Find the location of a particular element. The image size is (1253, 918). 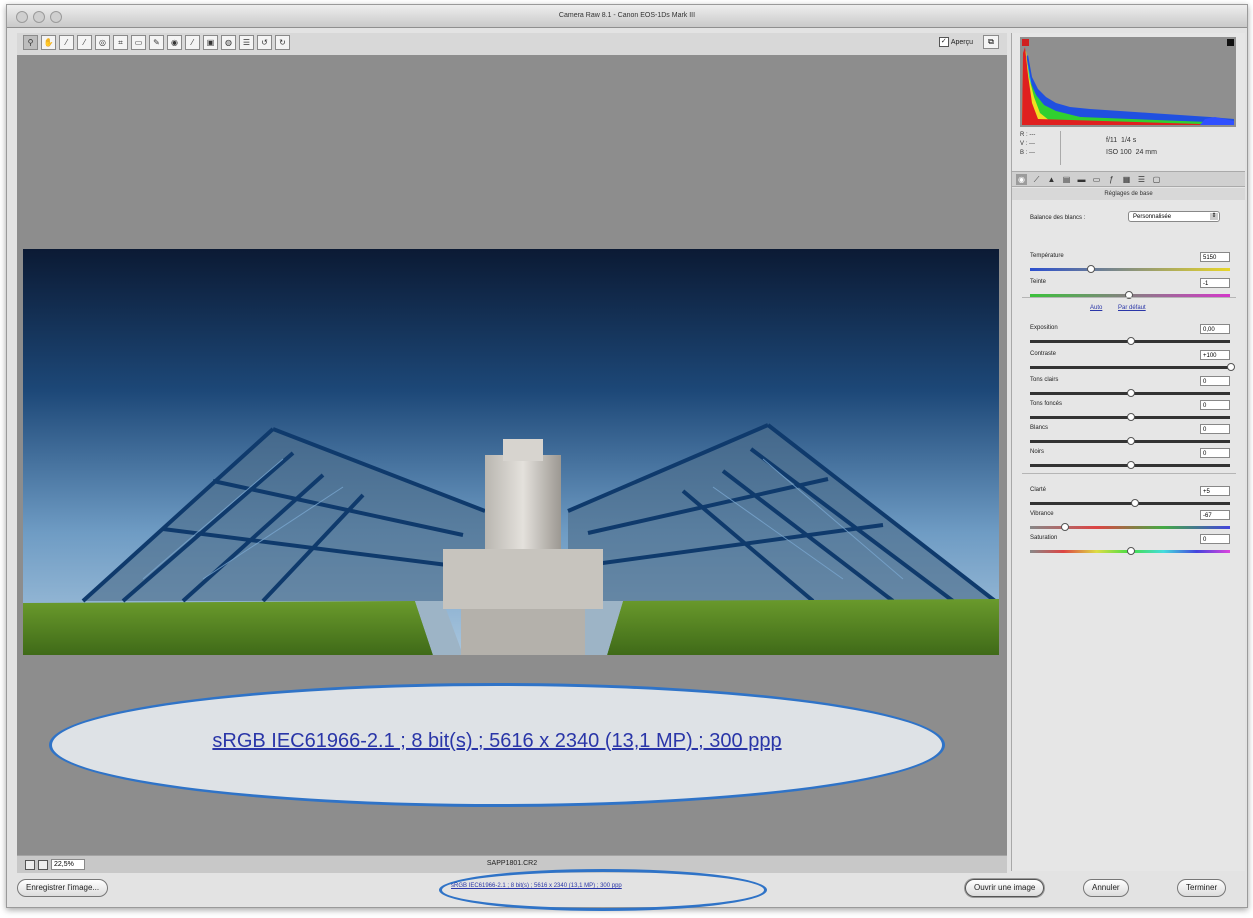

crop-icon: ⌗ is located at coordinates (120, 42).